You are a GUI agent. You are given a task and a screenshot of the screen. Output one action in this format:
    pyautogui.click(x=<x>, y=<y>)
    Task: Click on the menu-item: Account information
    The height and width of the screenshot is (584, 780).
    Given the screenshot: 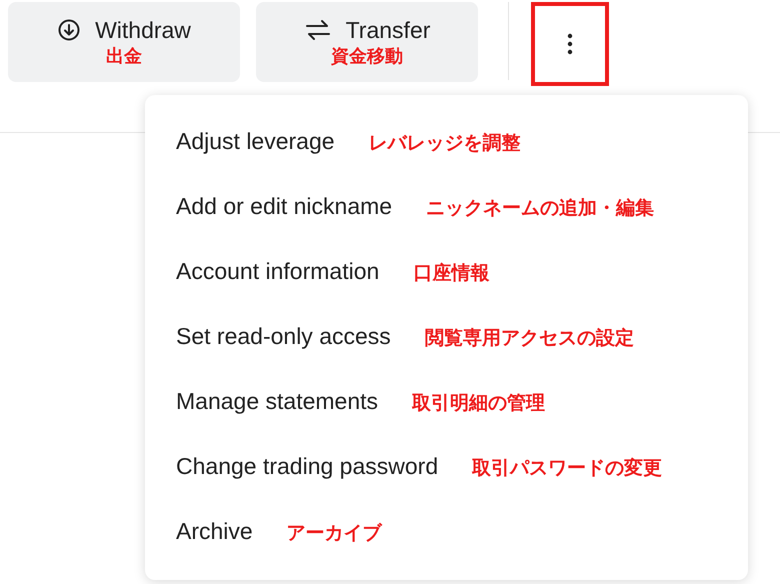 What is the action you would take?
    pyautogui.click(x=278, y=271)
    